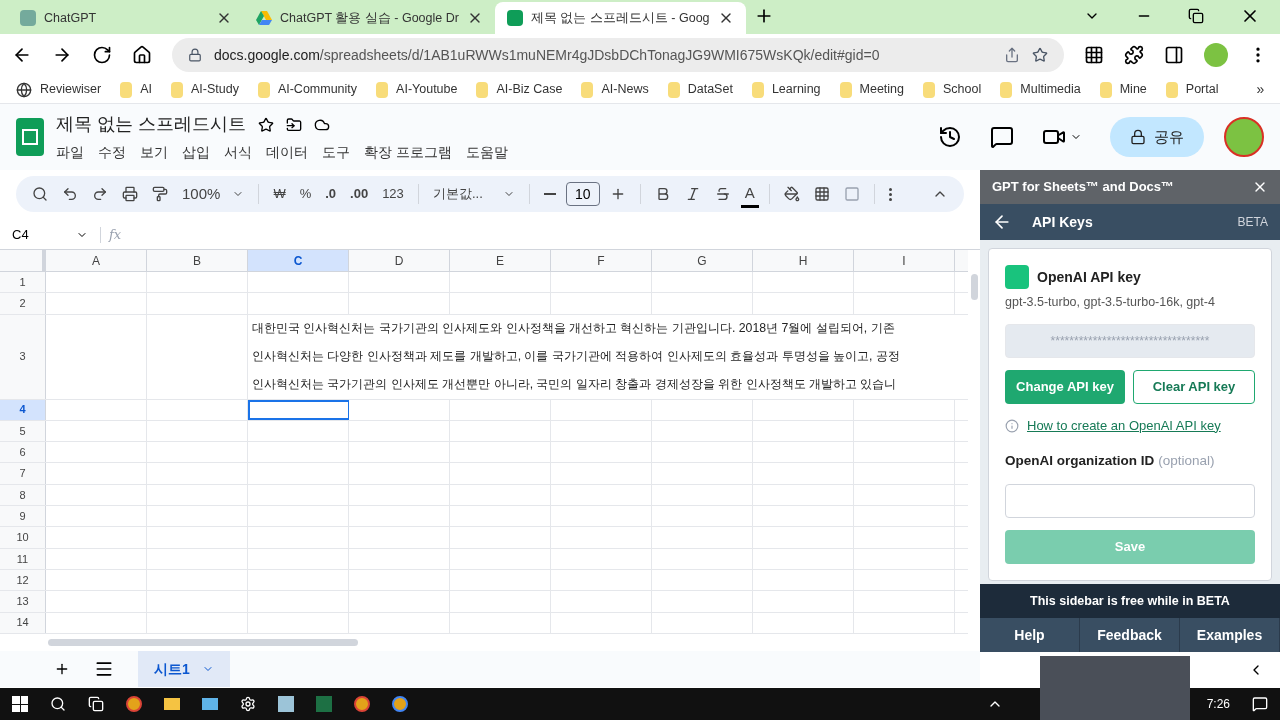 The image size is (1280, 720). I want to click on bookmark: Portal, so click(1192, 89).